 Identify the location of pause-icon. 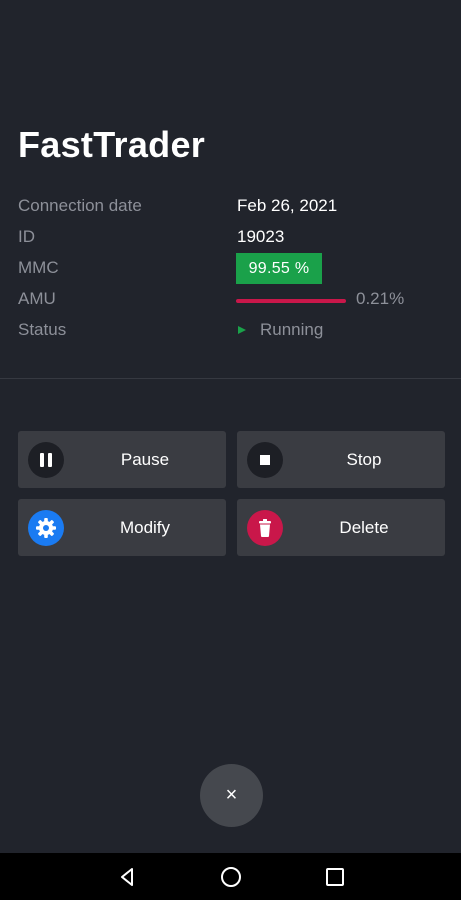
(46, 460).